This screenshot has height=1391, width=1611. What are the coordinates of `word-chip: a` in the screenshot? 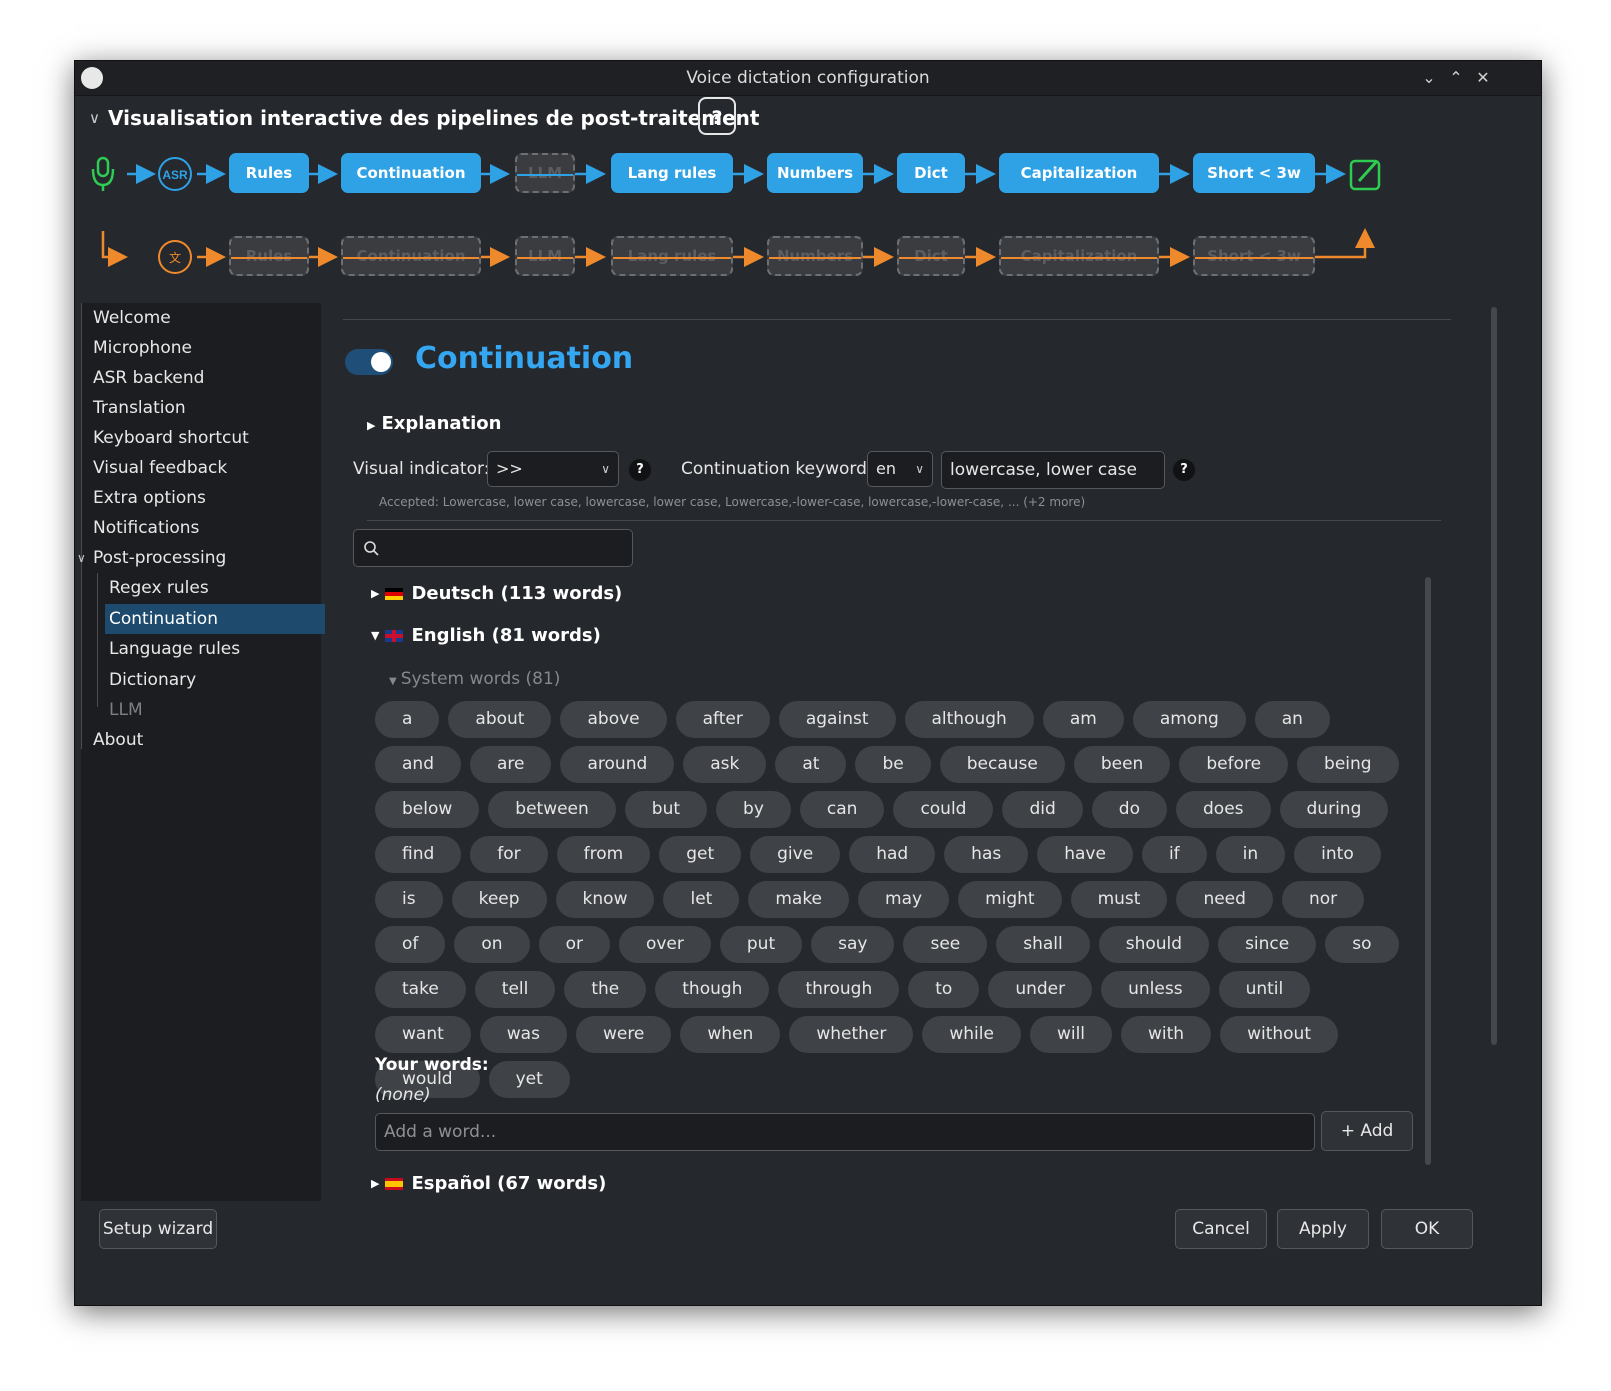 It's located at (407, 719).